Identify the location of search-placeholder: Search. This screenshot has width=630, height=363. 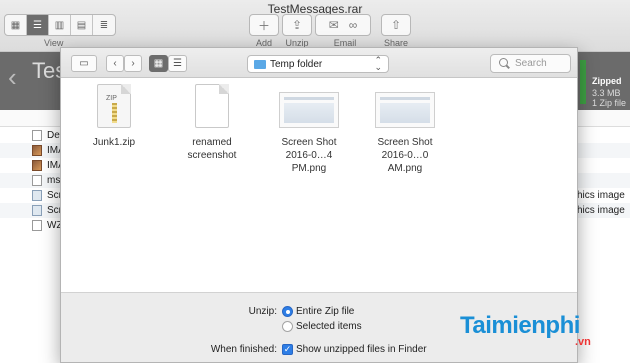
(531, 63).